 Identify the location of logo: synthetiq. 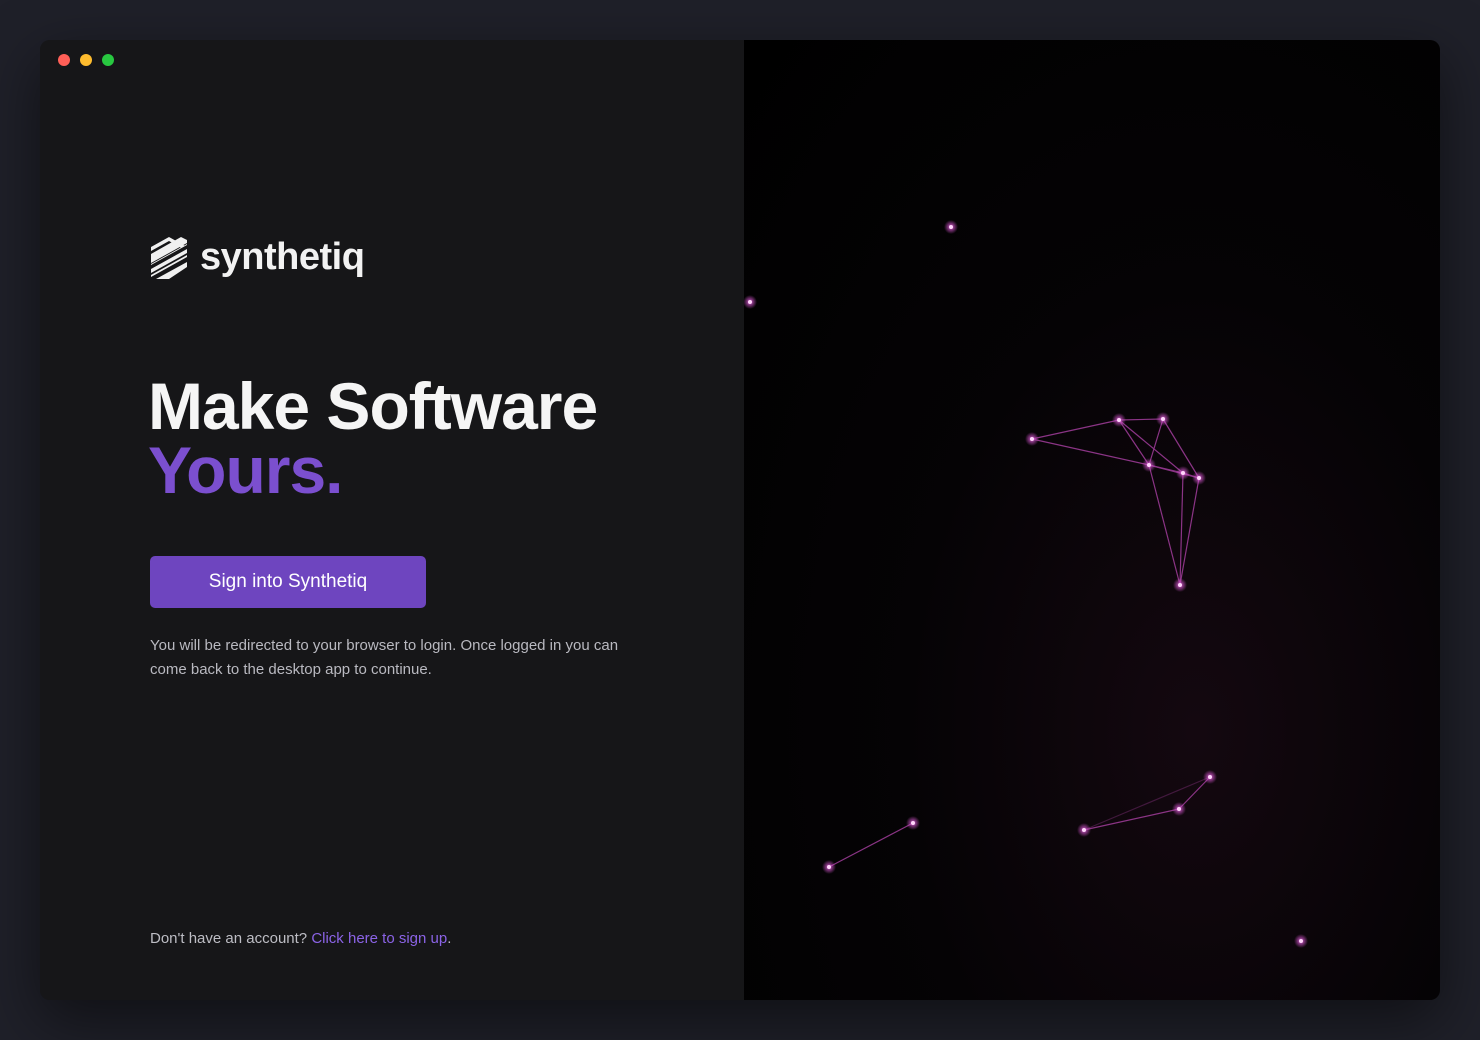
(257, 257).